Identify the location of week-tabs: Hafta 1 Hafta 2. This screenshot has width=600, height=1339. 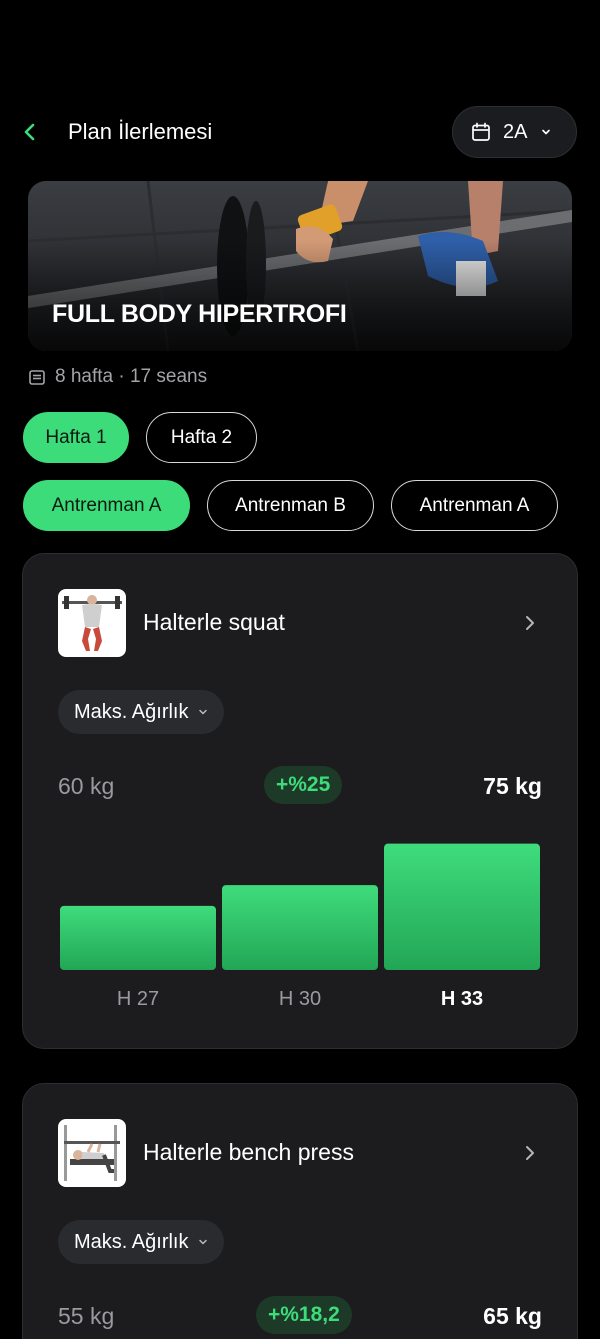
(140, 437).